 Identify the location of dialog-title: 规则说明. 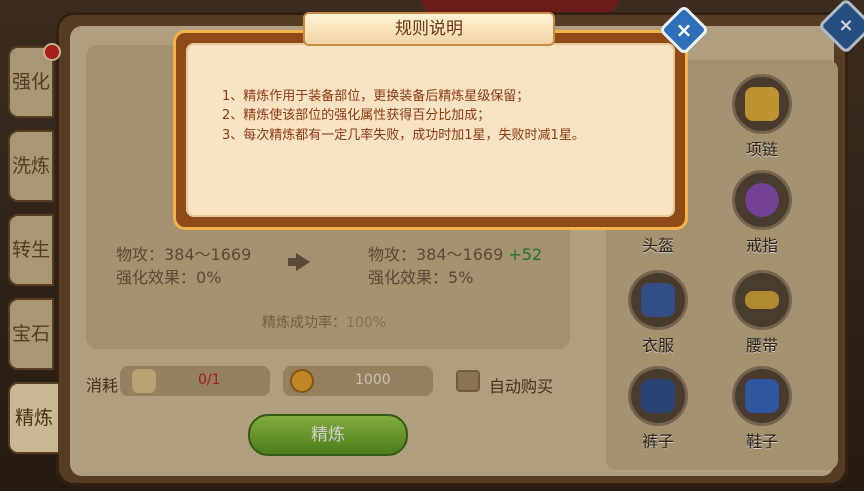
(429, 29).